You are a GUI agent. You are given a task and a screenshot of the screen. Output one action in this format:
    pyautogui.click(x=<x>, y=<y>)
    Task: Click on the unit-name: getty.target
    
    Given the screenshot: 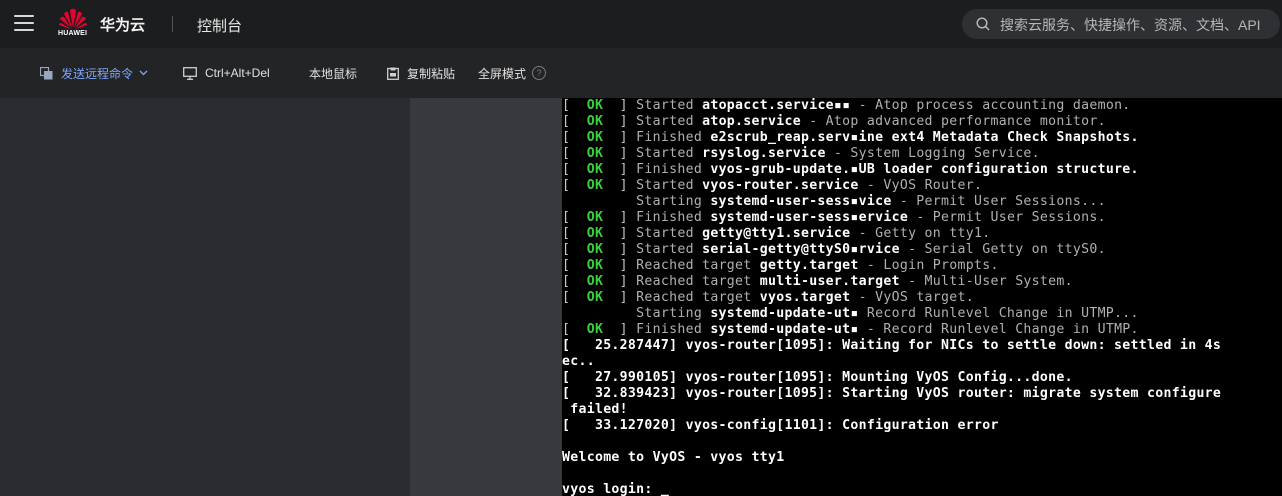 What is the action you would take?
    pyautogui.click(x=809, y=265)
    